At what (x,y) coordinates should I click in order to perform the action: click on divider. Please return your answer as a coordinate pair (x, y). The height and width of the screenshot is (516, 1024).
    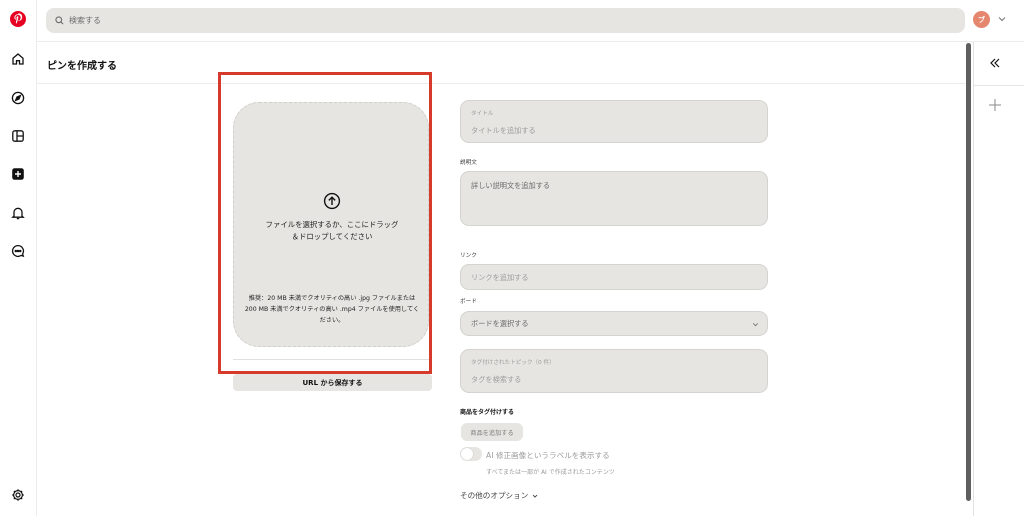
    Looking at the image, I should click on (999, 85).